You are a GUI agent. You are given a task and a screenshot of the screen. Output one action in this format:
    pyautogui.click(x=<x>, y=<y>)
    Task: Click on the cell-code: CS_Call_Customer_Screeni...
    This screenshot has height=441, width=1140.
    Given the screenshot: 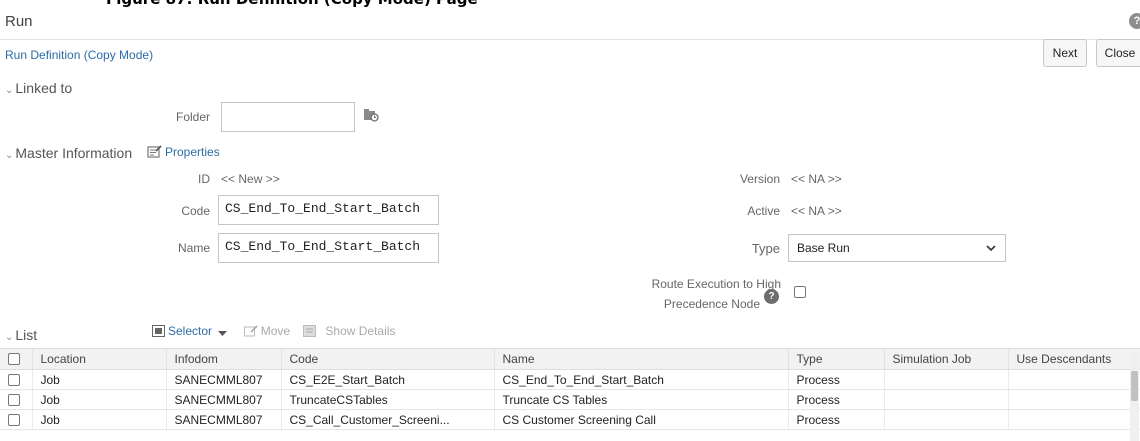 What is the action you would take?
    pyautogui.click(x=388, y=419)
    